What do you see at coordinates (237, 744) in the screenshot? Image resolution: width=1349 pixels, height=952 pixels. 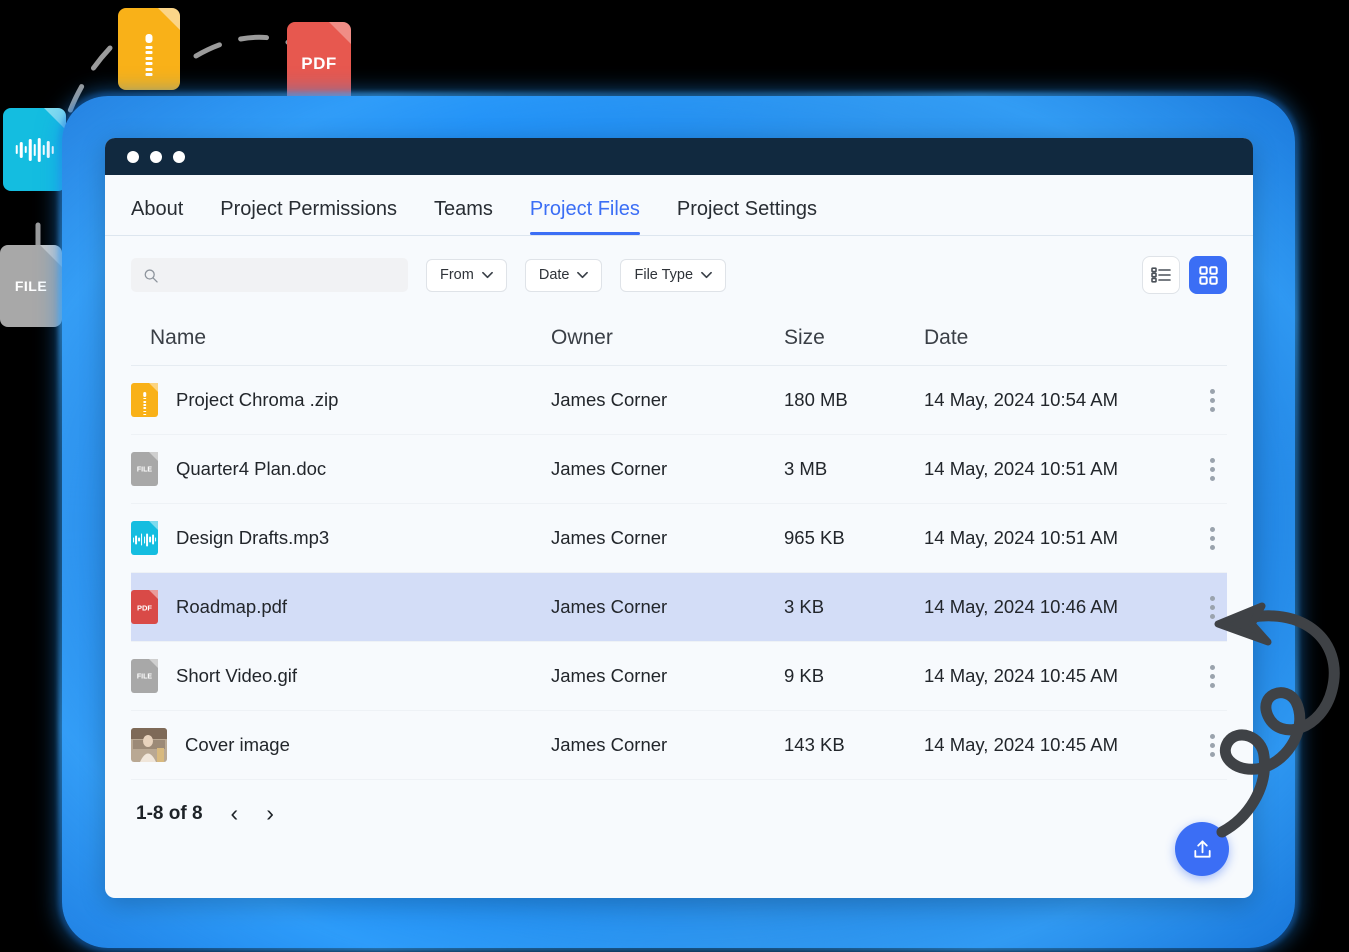 I see `file-name: Cover image` at bounding box center [237, 744].